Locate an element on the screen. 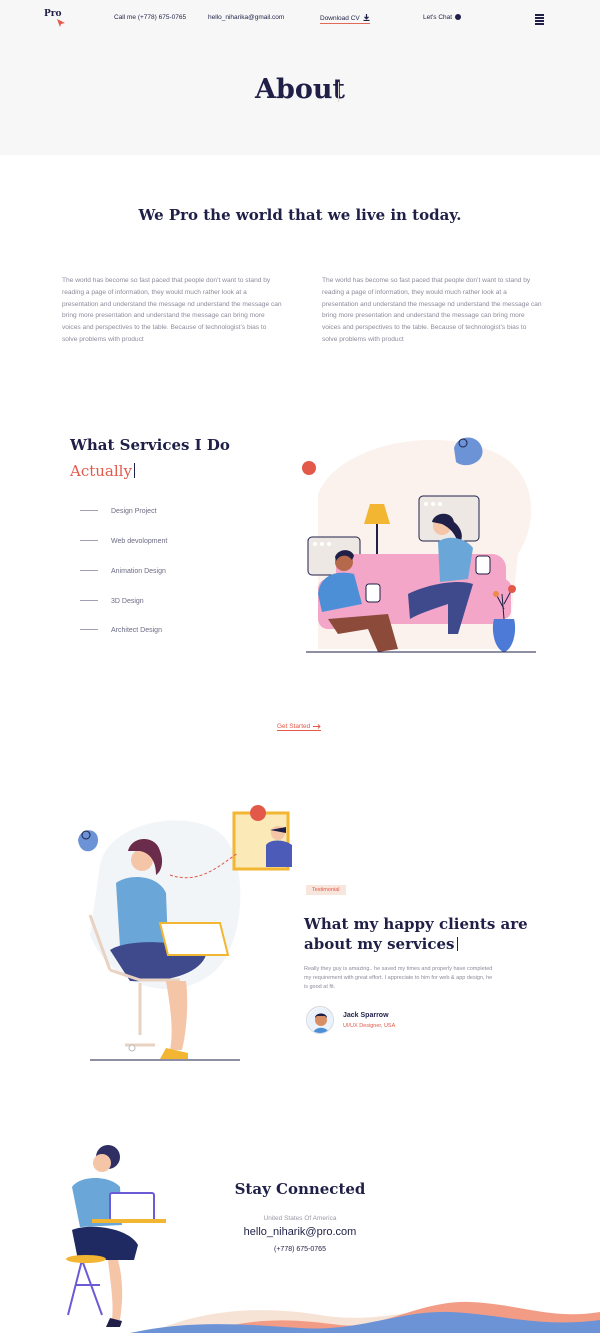 The image size is (600, 1333). contact-country: United States Of America is located at coordinates (300, 1218).